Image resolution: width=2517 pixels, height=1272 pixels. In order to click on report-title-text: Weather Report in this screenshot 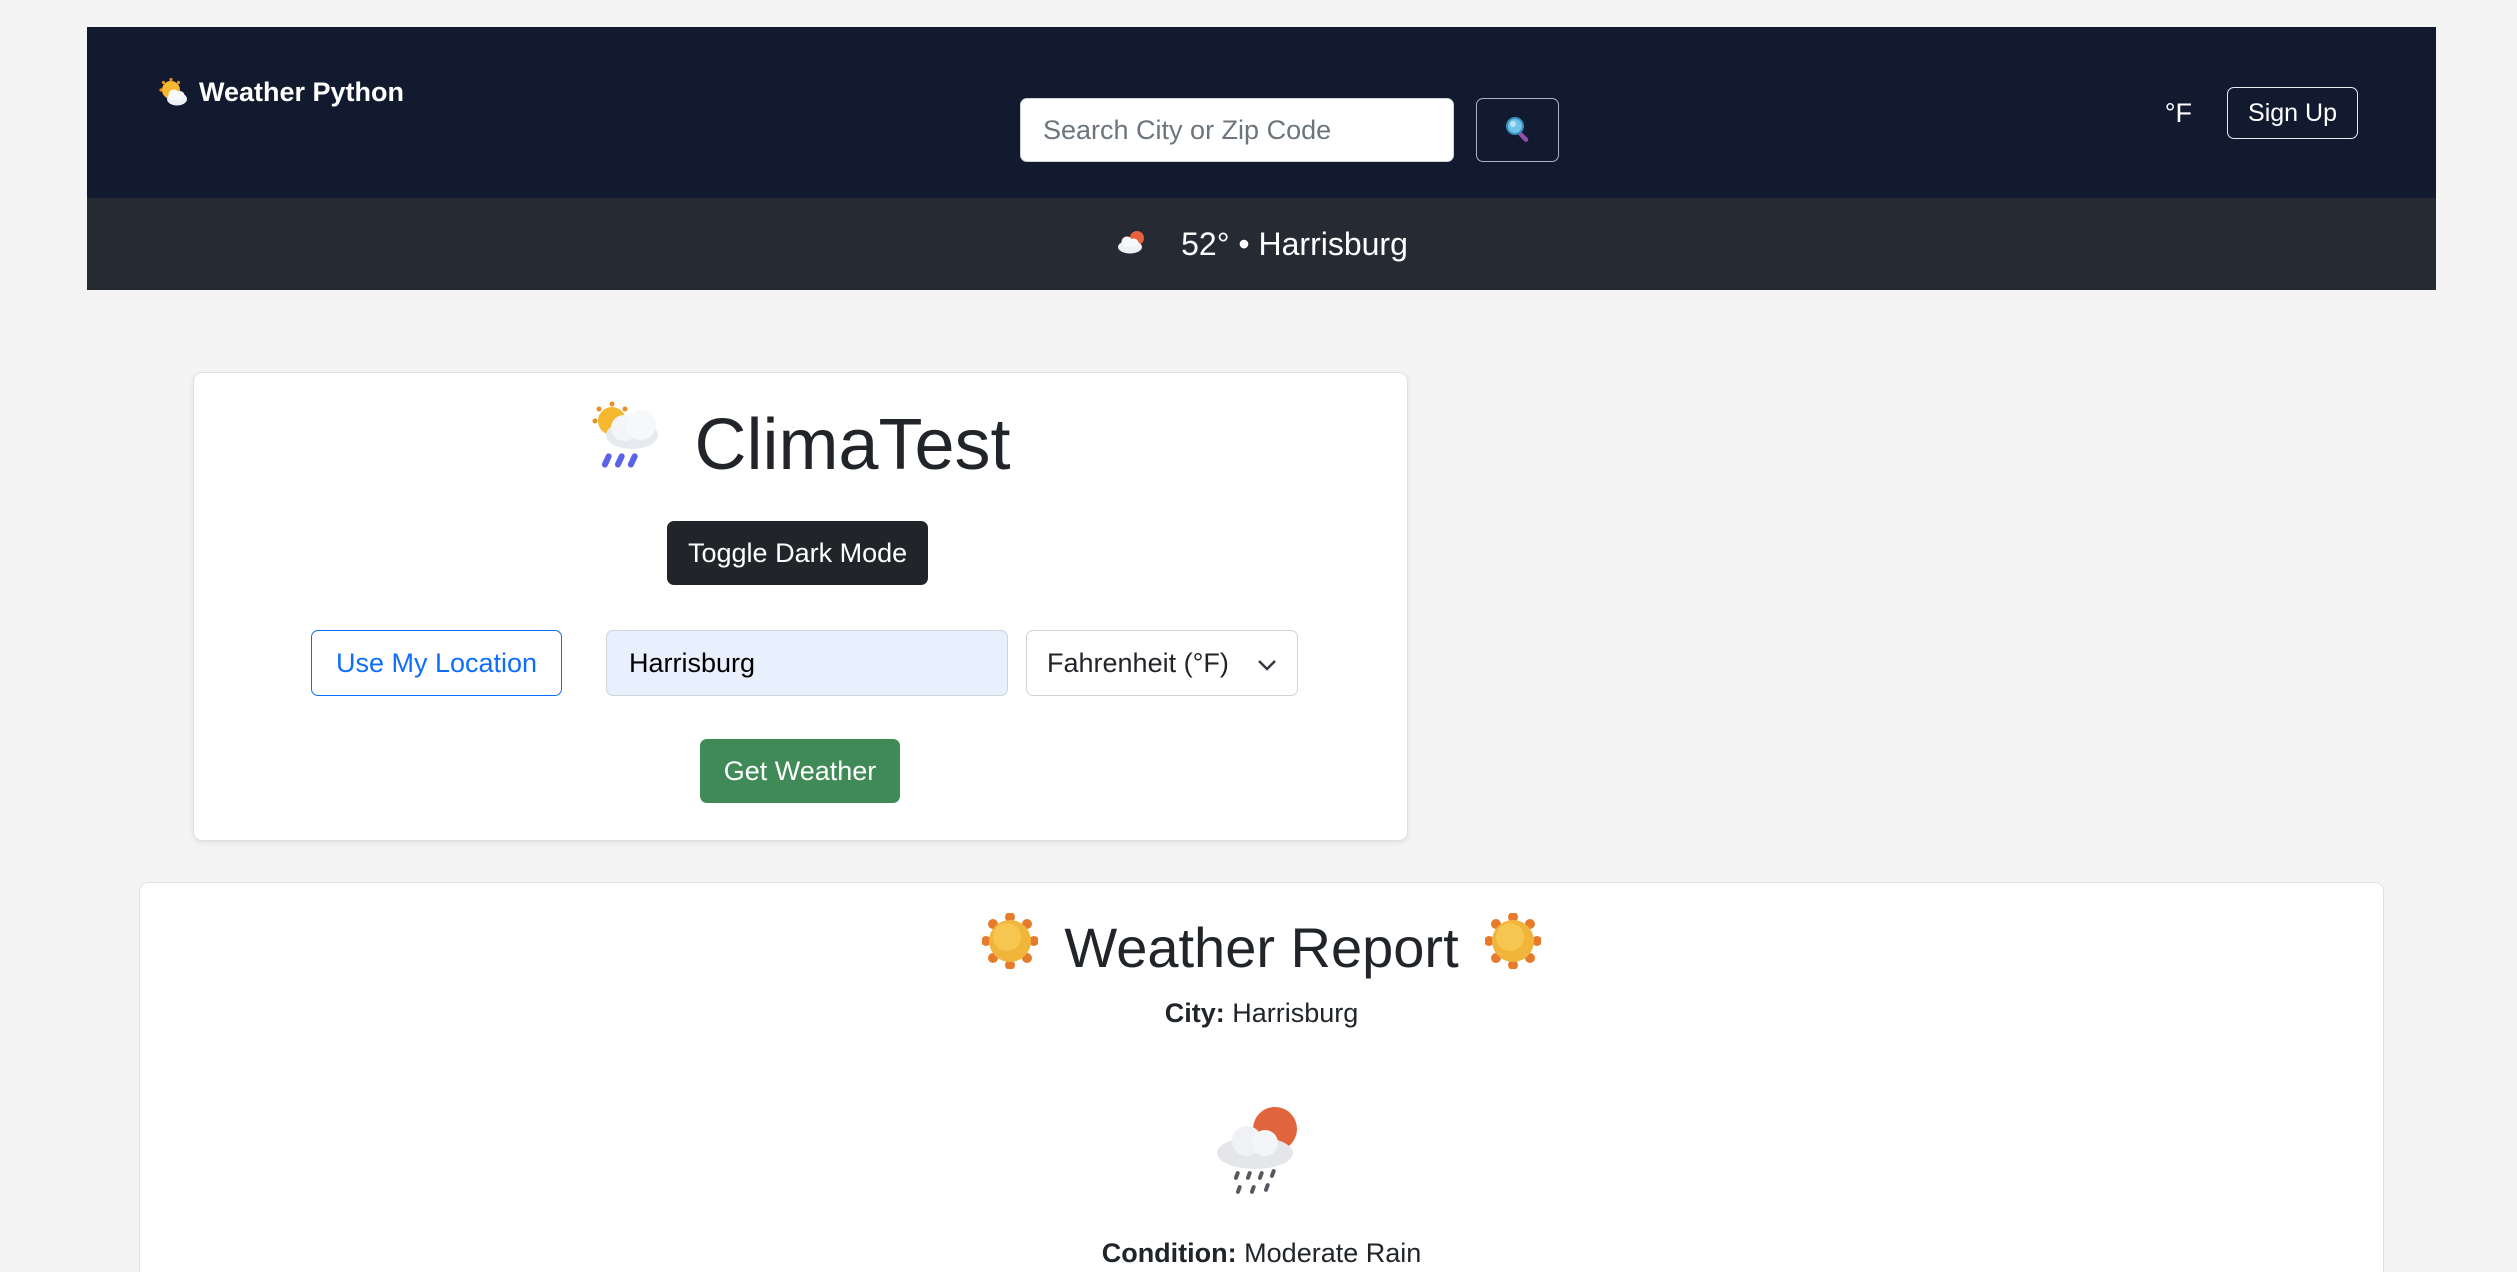, I will do `click(1261, 947)`.